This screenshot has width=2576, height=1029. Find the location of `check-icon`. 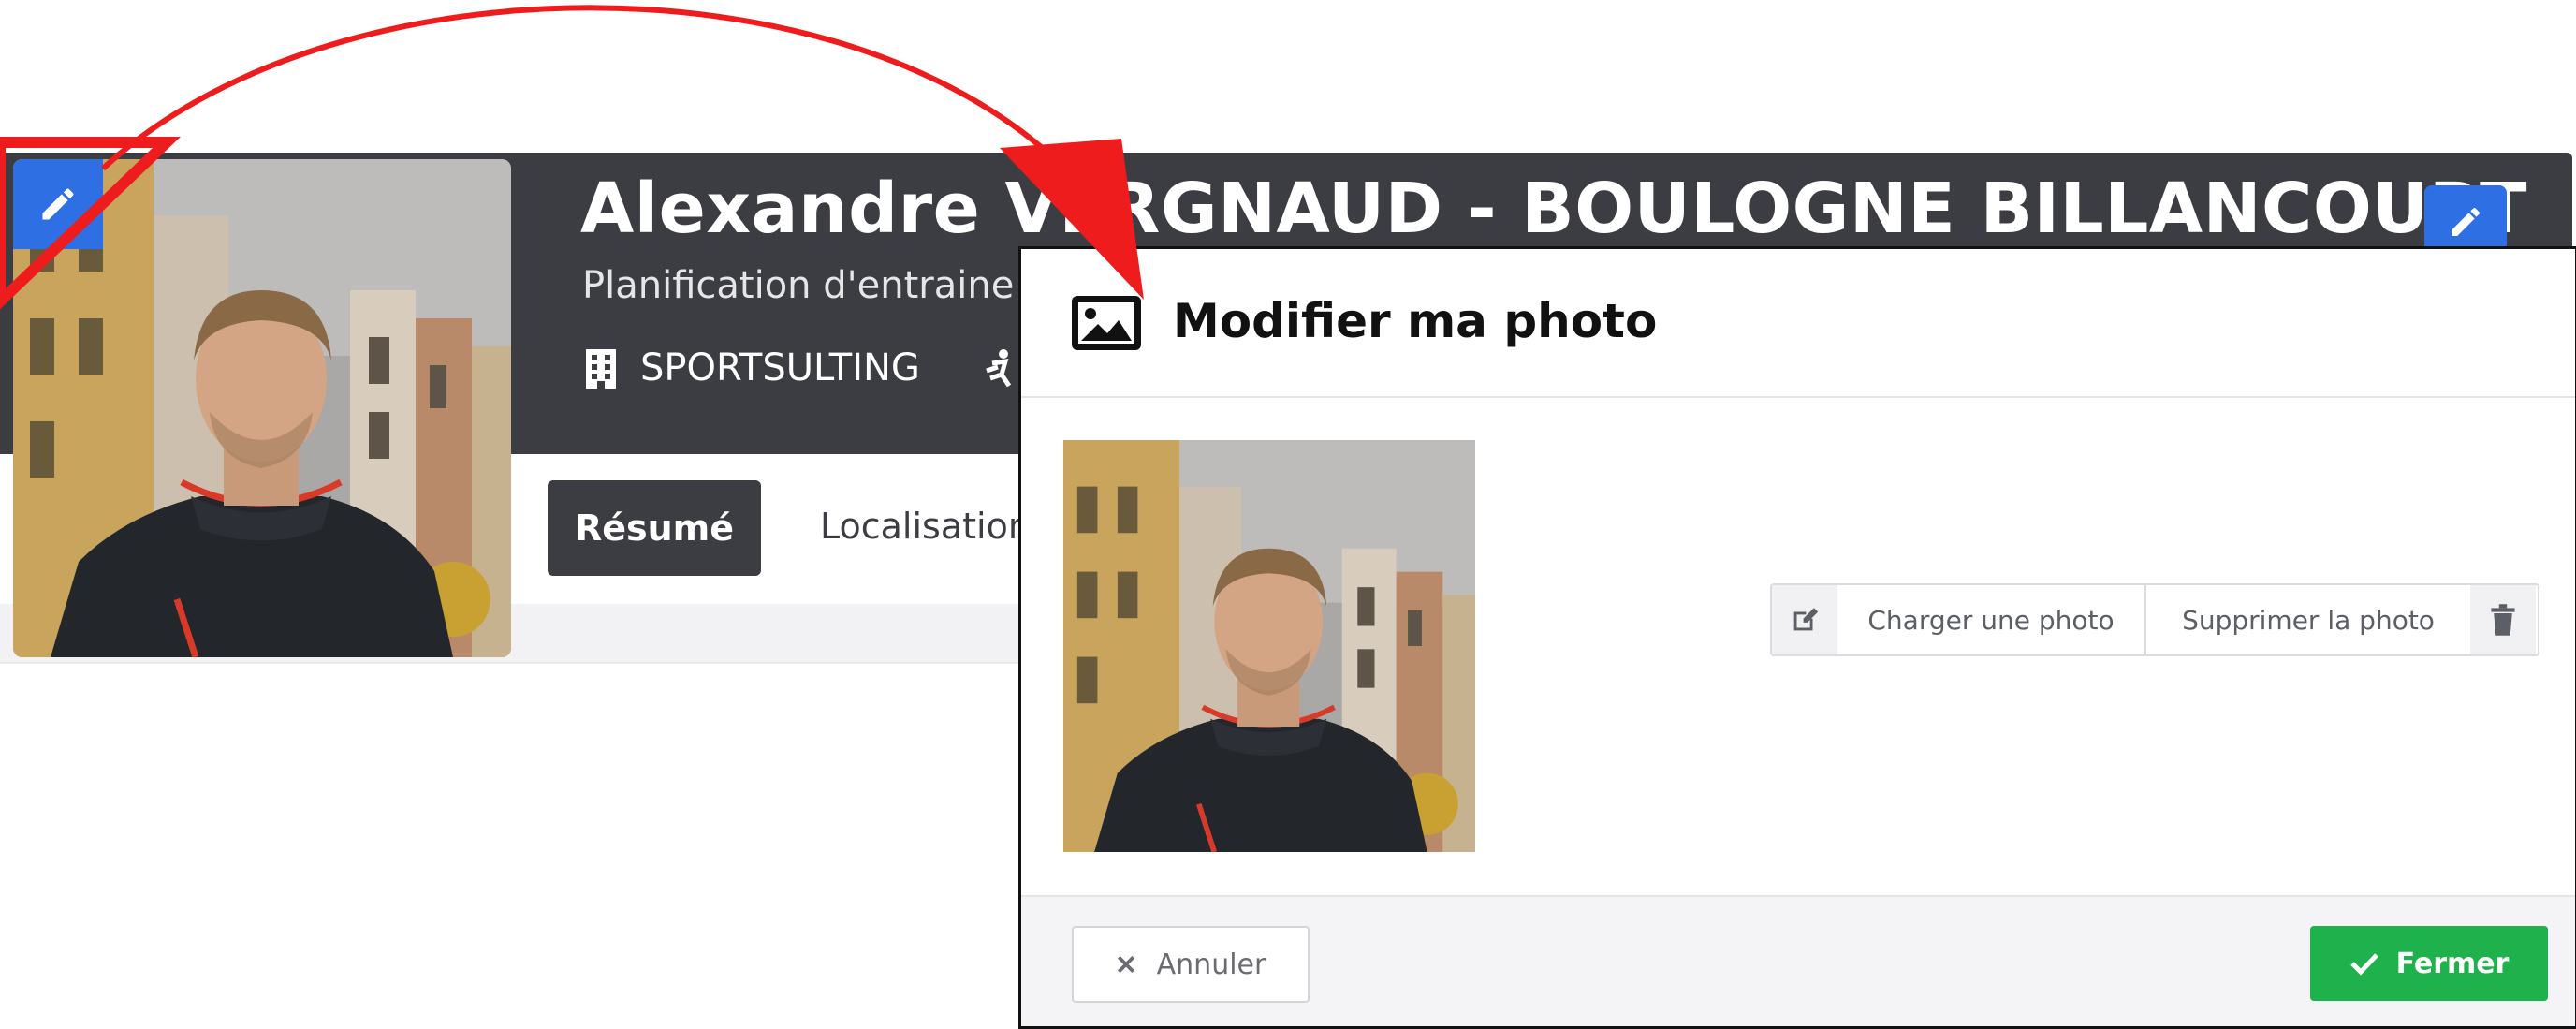

check-icon is located at coordinates (2363, 965).